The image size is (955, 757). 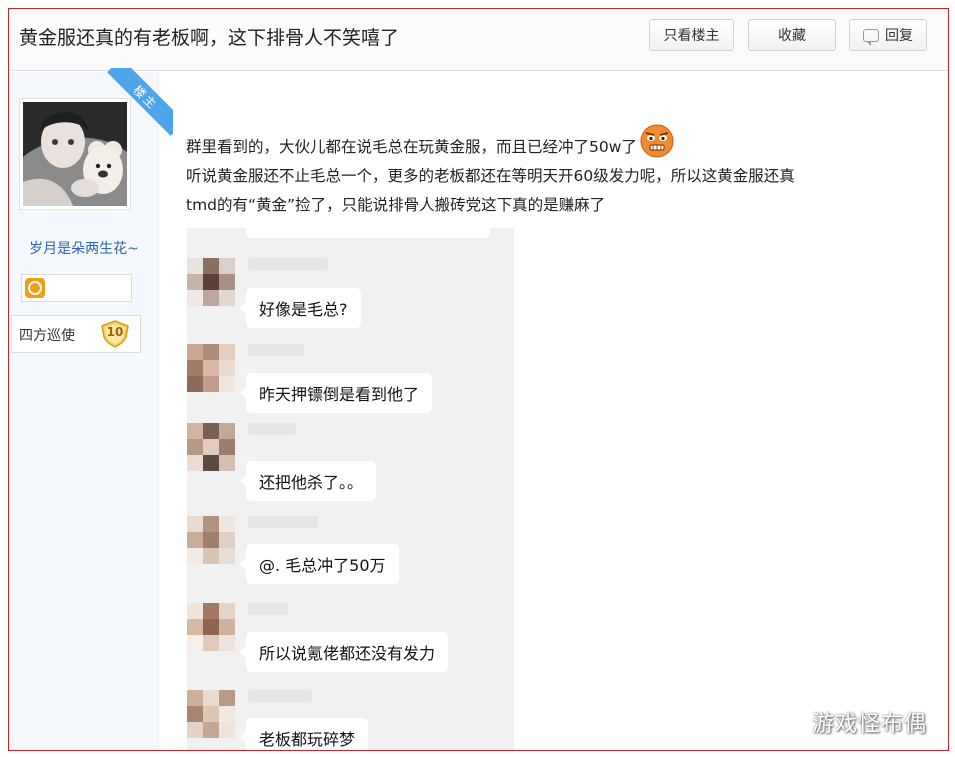 What do you see at coordinates (76, 334) in the screenshot?
I see `rank-box: 四方巡使 10` at bounding box center [76, 334].